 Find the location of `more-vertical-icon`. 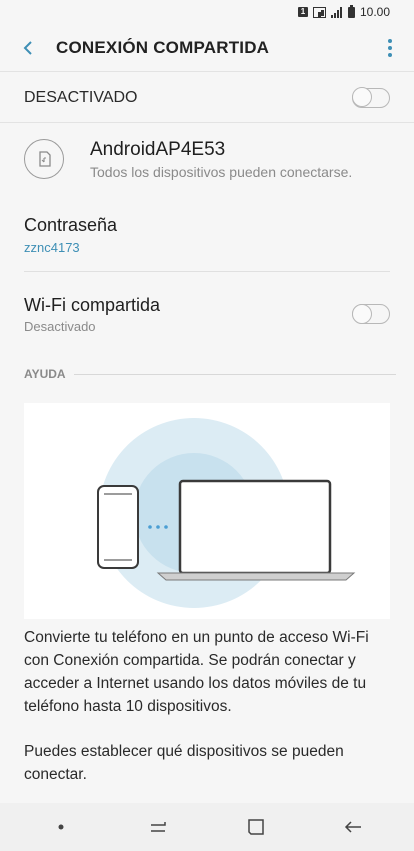

more-vertical-icon is located at coordinates (390, 47).